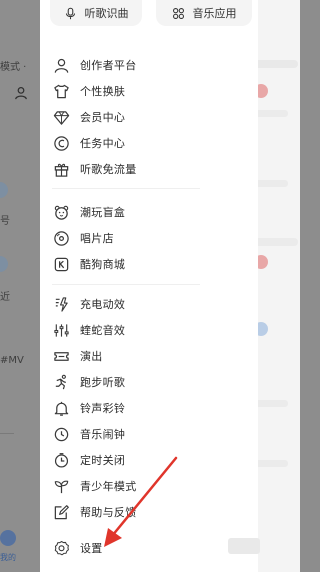 The image size is (320, 572). Describe the element at coordinates (61, 91) in the screenshot. I see `shirt-icon` at that location.